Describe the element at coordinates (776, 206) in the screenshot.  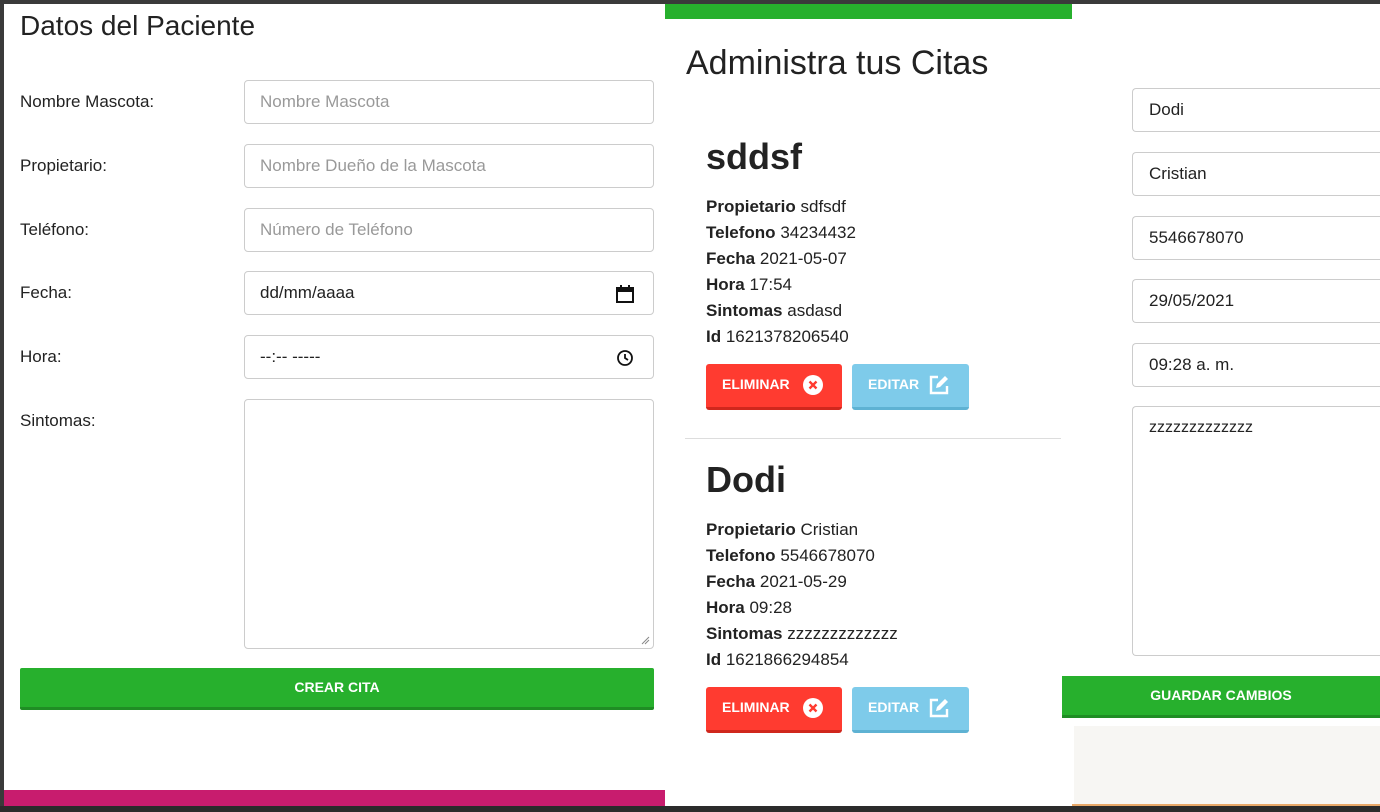
I see `appointment-owner: Propietario sdfsdf` at that location.